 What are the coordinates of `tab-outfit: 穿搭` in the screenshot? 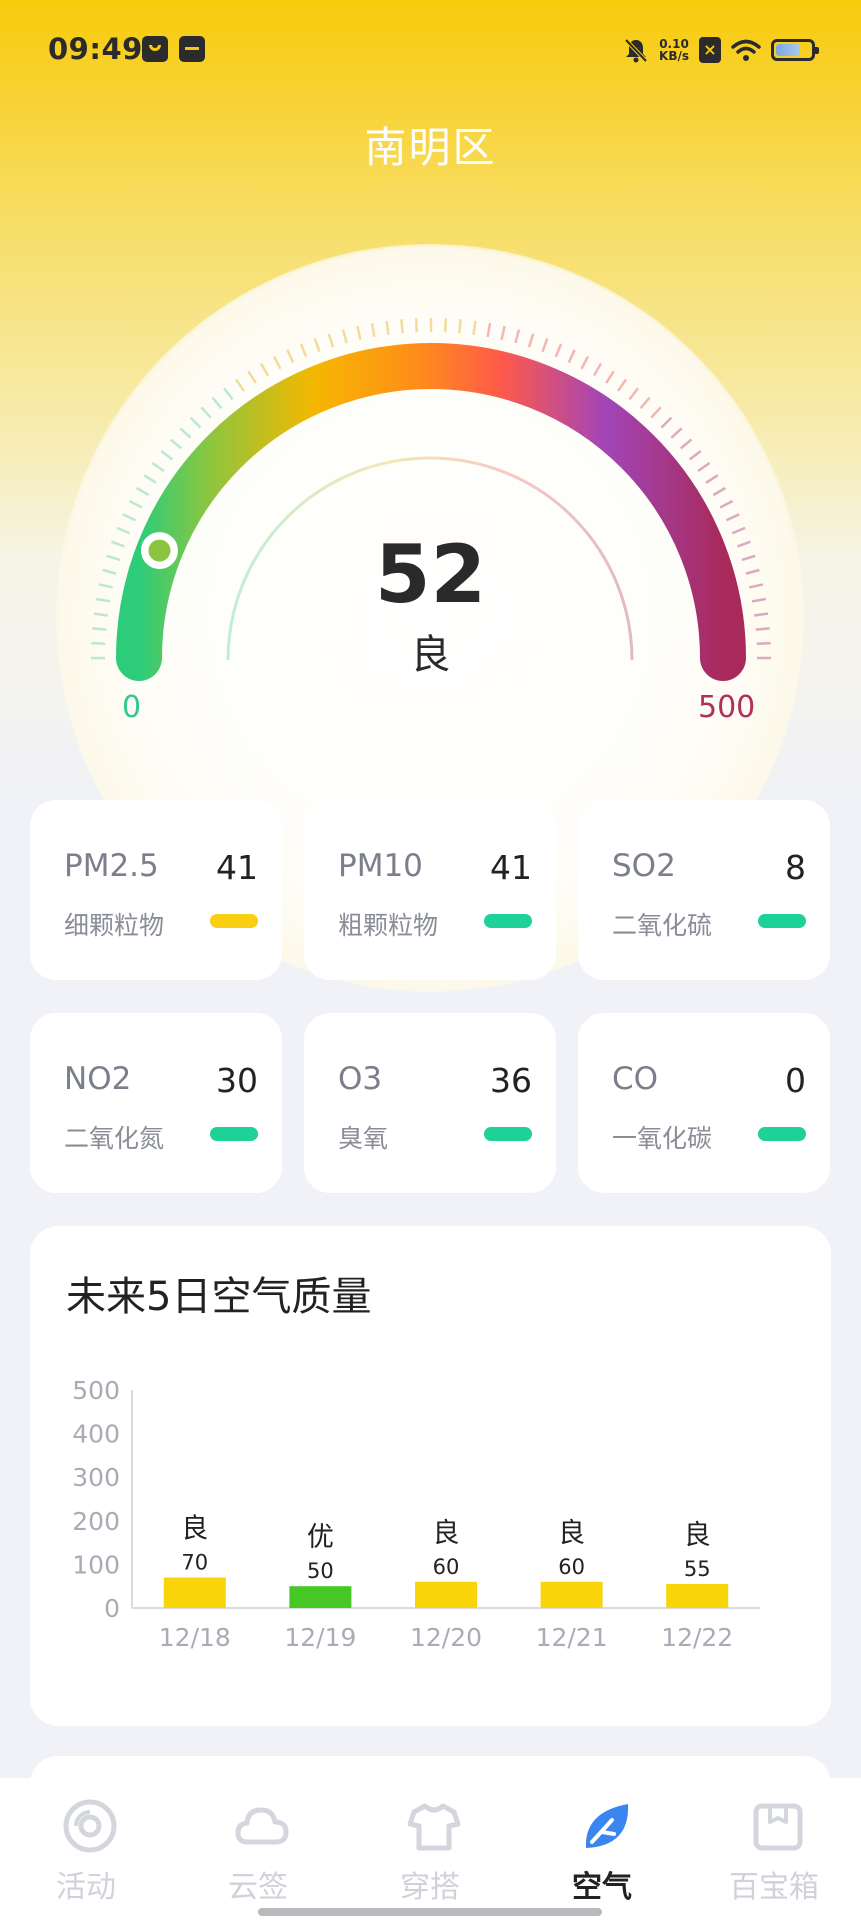 It's located at (430, 1849).